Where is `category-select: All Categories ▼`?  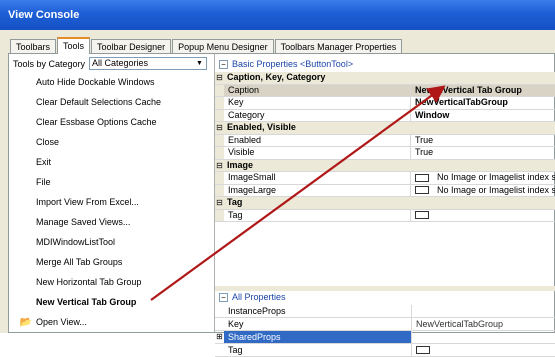
category-select: All Categories ▼ is located at coordinates (148, 63).